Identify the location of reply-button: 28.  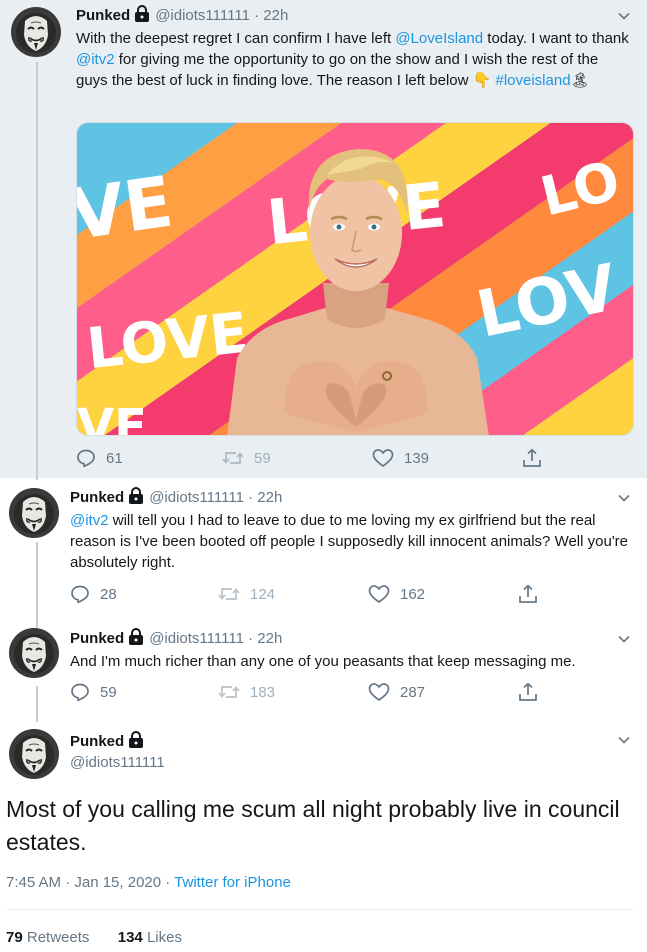
(93, 594).